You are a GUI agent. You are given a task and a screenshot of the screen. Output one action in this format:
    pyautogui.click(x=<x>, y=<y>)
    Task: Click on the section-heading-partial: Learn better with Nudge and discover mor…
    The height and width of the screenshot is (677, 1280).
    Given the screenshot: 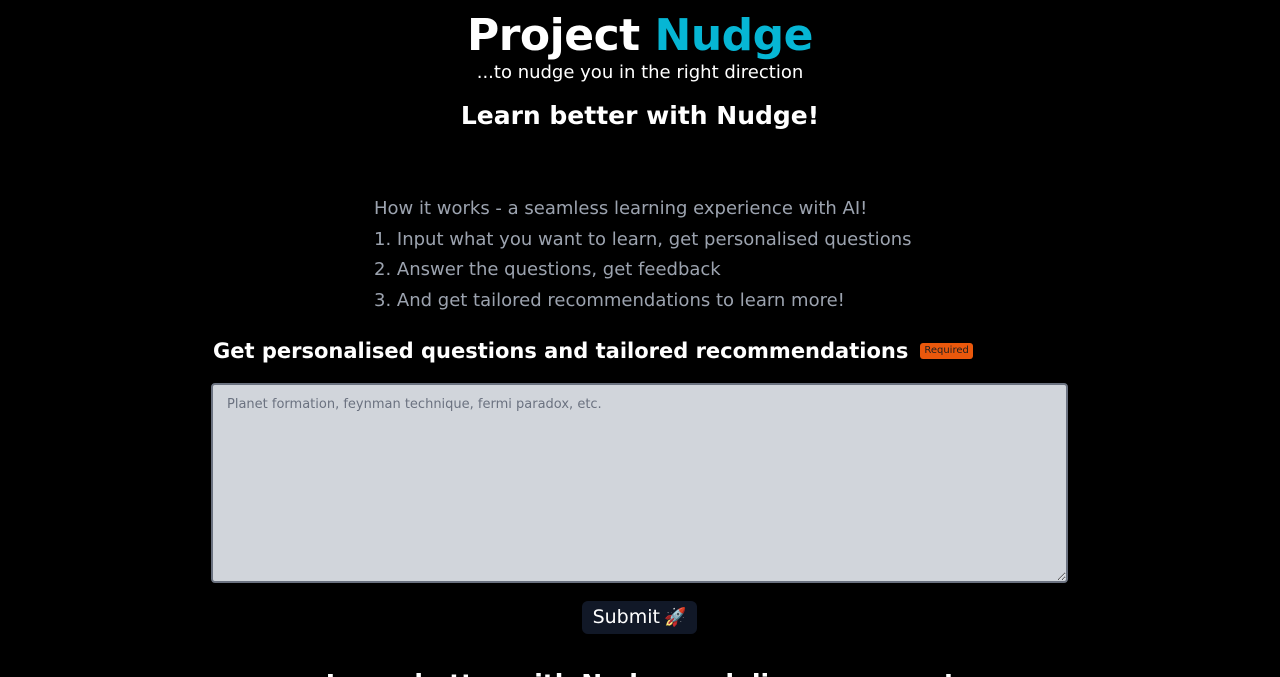 What is the action you would take?
    pyautogui.click(x=640, y=672)
    